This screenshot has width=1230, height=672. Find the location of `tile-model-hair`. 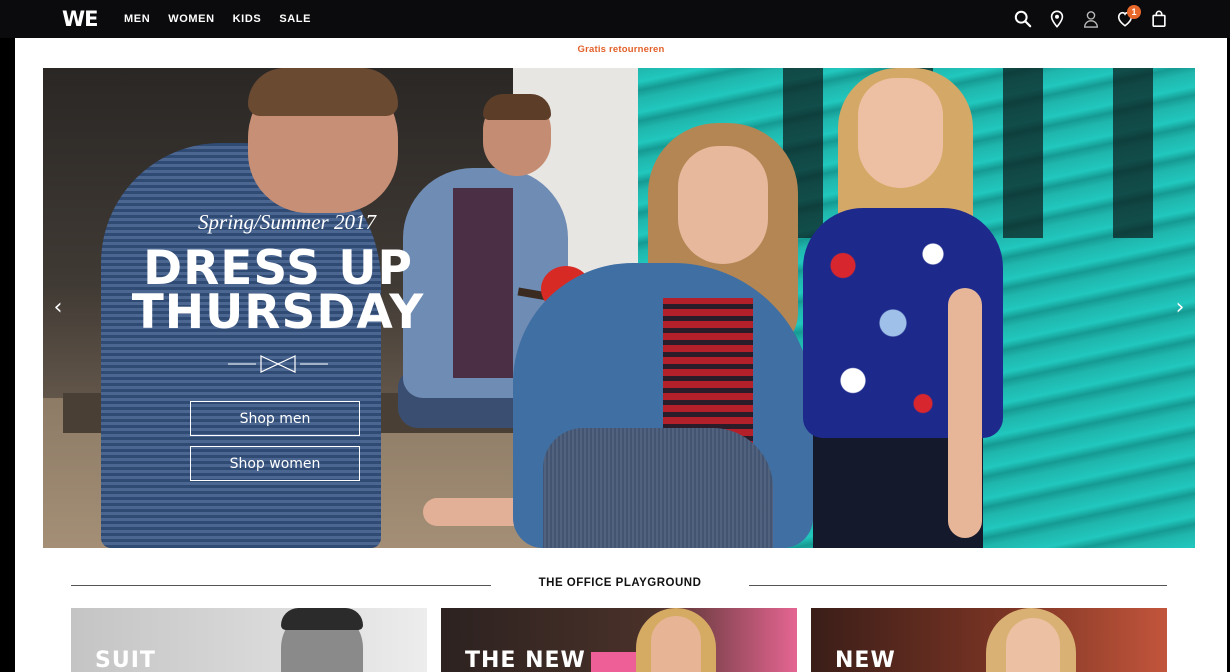

tile-model-hair is located at coordinates (322, 619).